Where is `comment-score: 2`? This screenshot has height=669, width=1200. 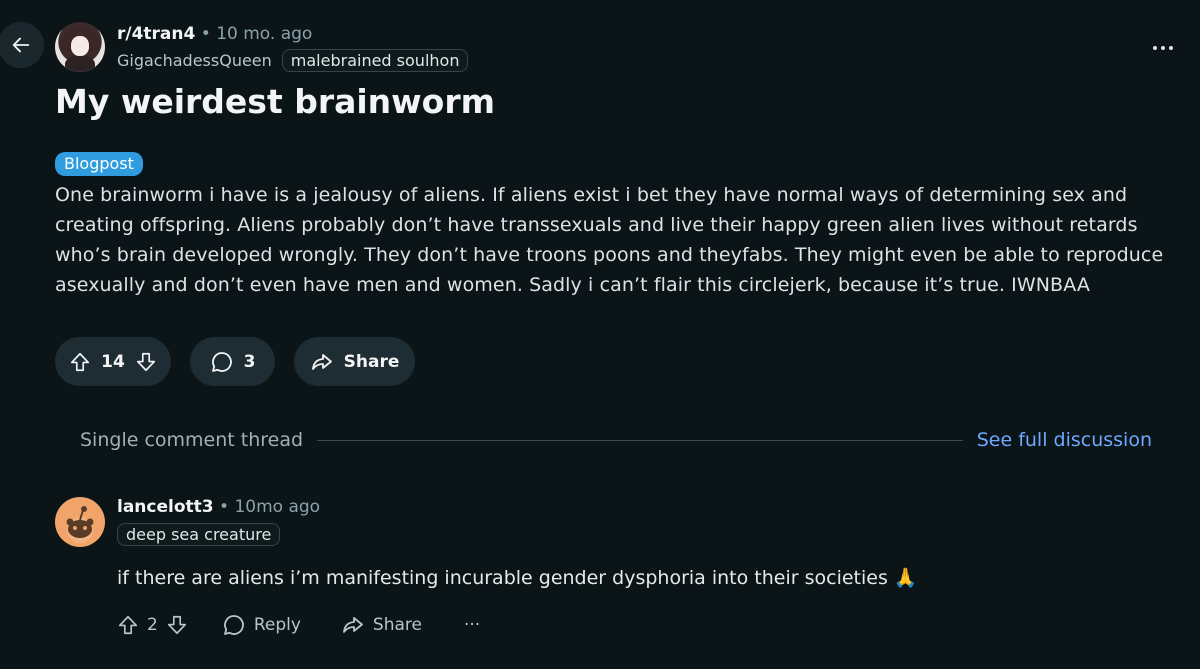
comment-score: 2 is located at coordinates (152, 625).